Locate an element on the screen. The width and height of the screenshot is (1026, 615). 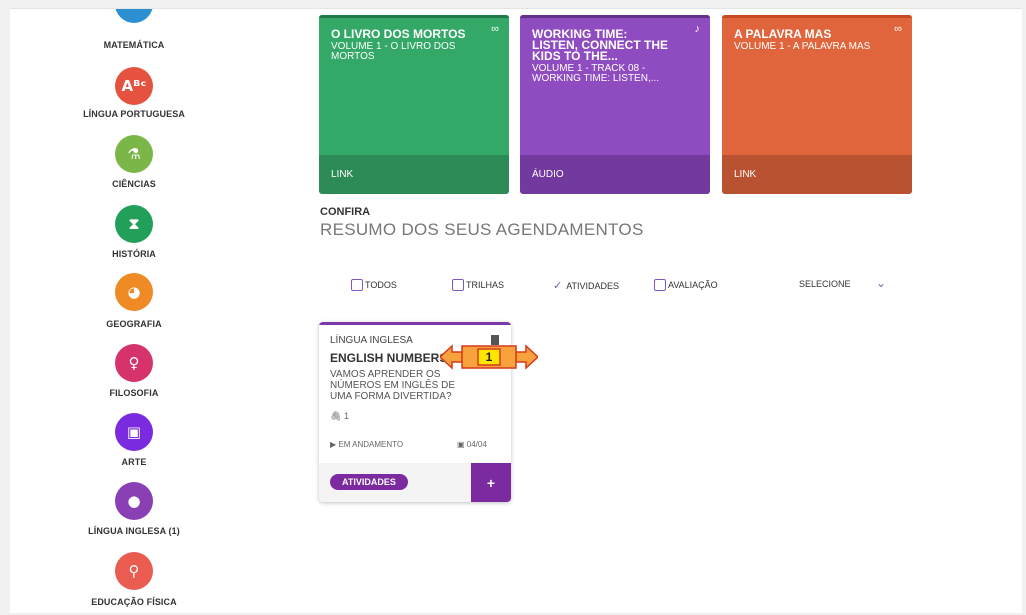
attachment-number: 1 is located at coordinates (346, 416).